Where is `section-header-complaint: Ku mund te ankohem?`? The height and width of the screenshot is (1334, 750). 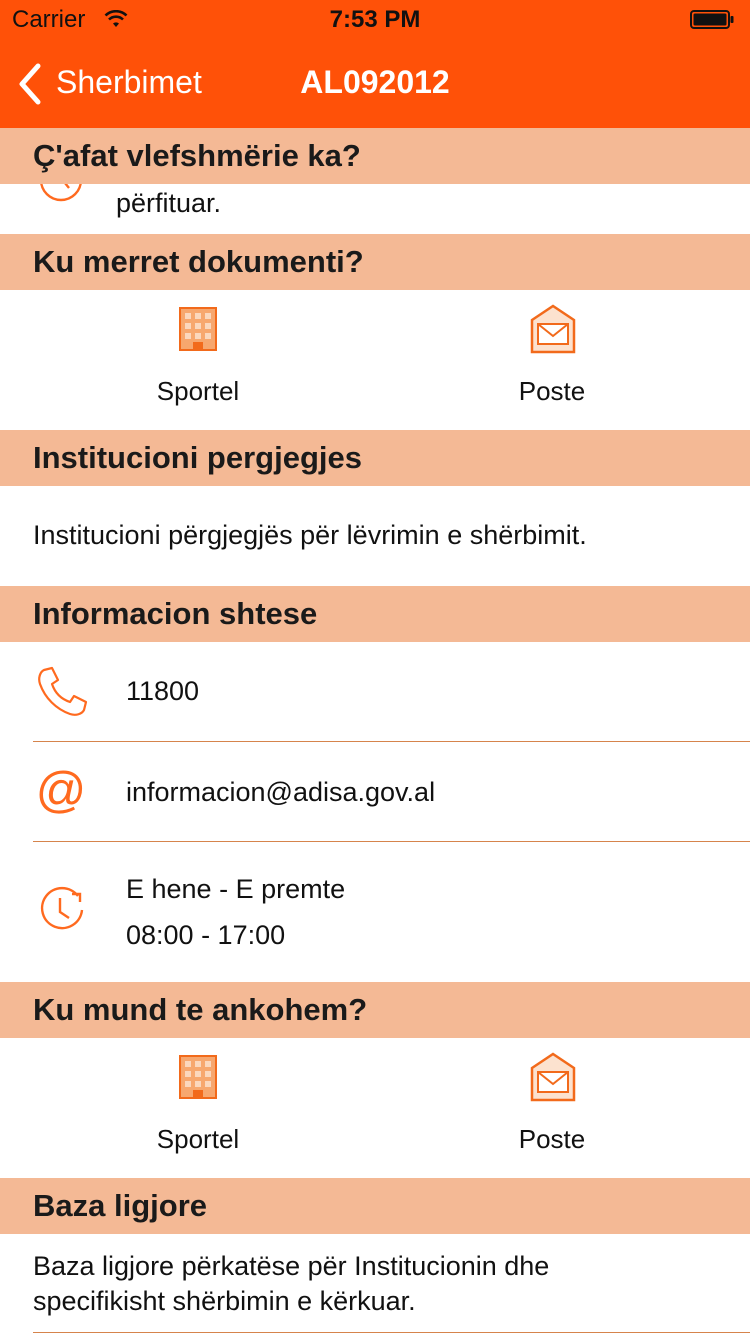
section-header-complaint: Ku mund te ankohem? is located at coordinates (375, 1010).